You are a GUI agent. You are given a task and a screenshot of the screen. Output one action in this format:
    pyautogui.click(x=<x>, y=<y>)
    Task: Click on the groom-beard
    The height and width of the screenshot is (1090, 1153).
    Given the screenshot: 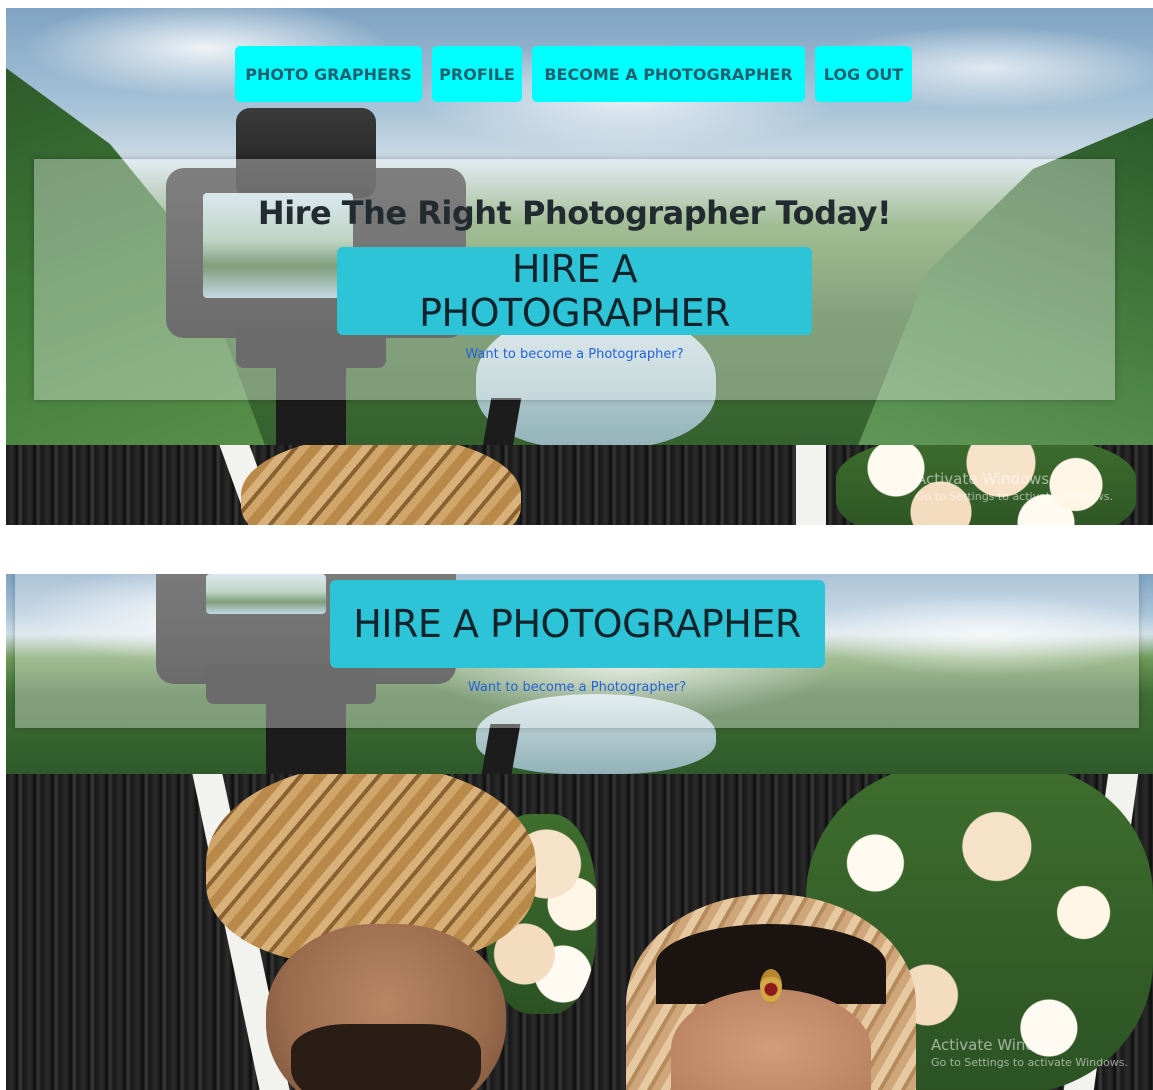 What is the action you would take?
    pyautogui.click(x=386, y=1057)
    